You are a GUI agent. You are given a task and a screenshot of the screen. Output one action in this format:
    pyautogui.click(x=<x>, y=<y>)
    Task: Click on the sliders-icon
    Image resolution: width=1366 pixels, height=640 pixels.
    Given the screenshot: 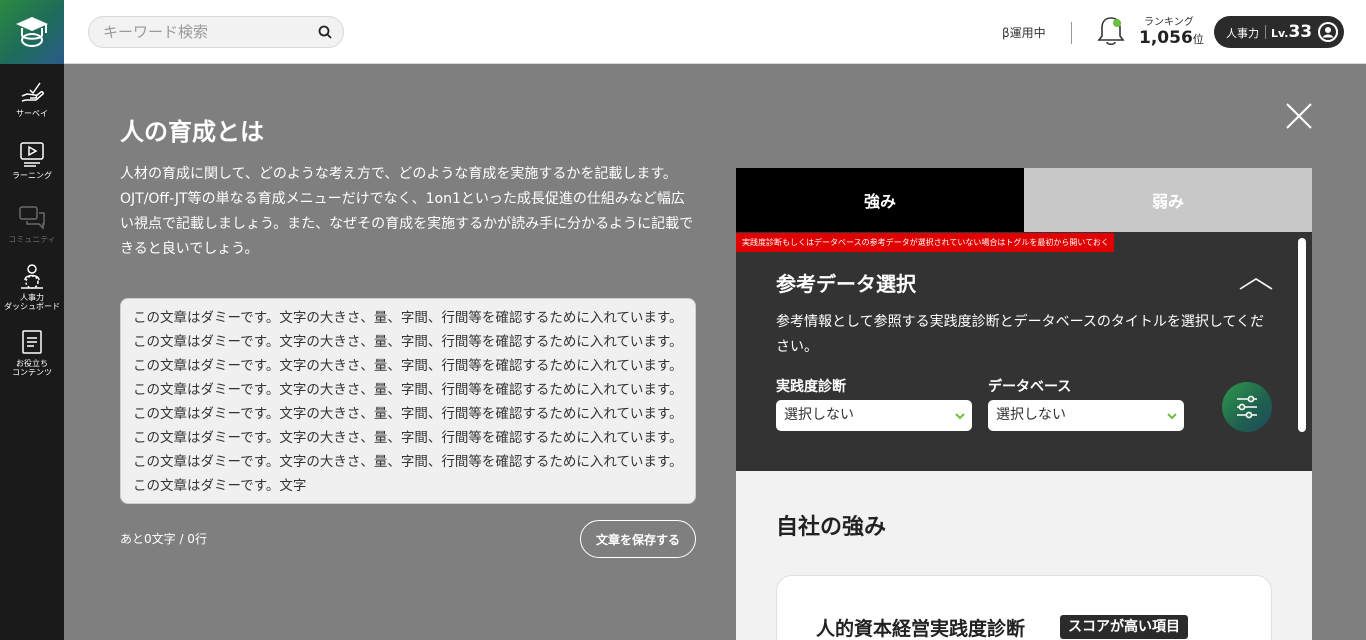 What is the action you would take?
    pyautogui.click(x=1247, y=407)
    